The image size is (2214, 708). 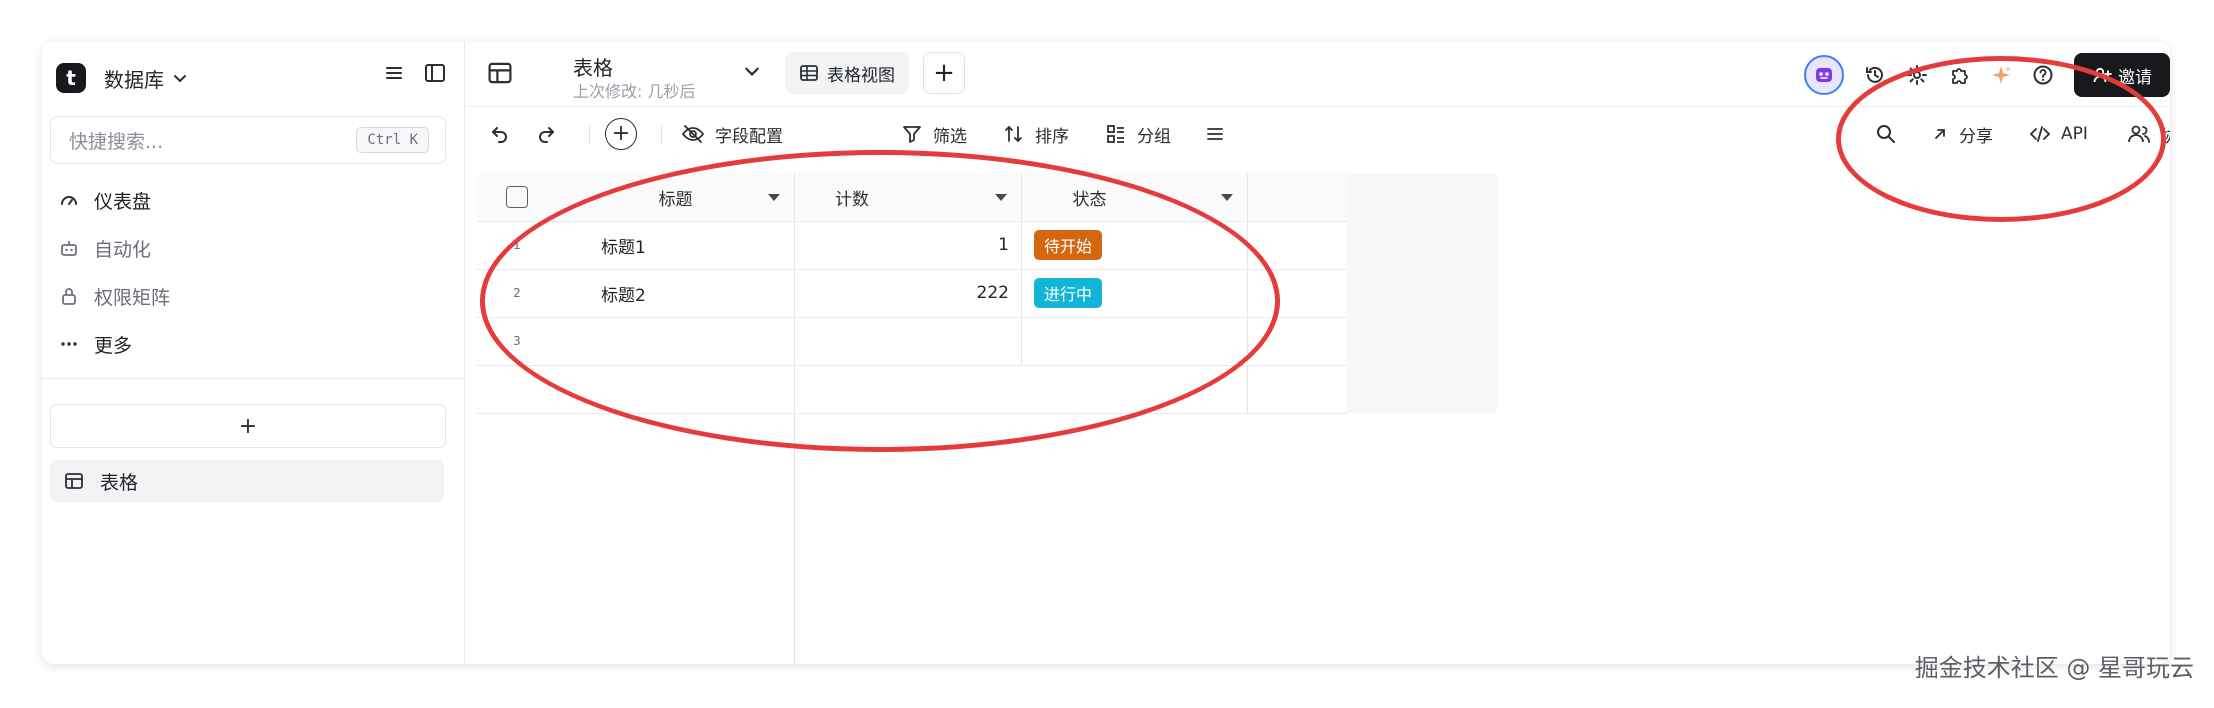 I want to click on invite-label: 邀请, so click(x=2135, y=77).